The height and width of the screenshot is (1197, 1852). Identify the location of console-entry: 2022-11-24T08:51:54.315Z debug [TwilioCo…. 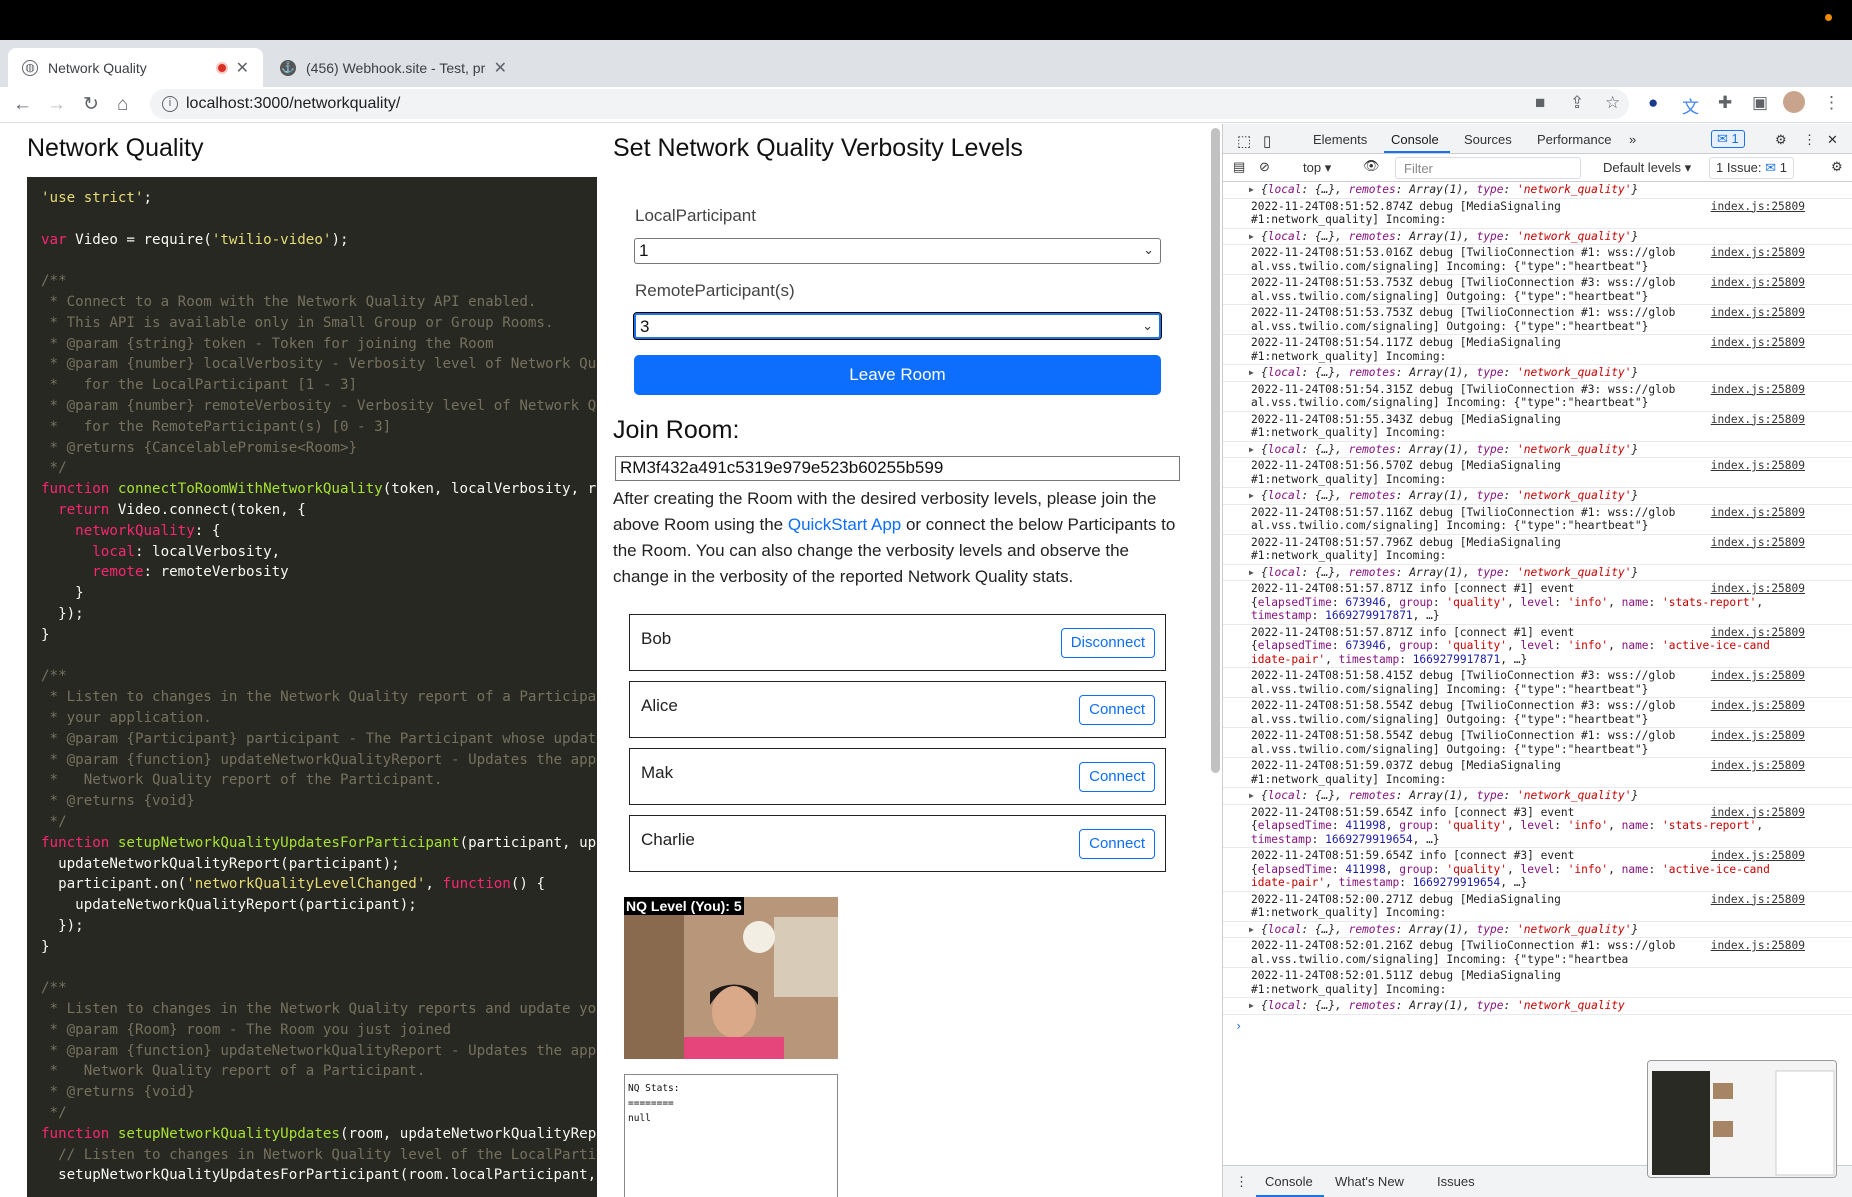
(1537, 397).